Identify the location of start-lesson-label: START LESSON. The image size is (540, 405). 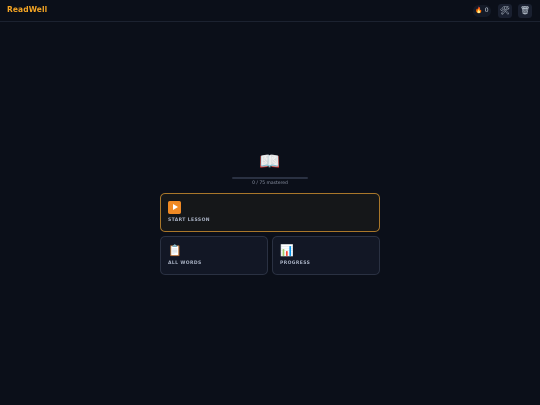
(189, 220).